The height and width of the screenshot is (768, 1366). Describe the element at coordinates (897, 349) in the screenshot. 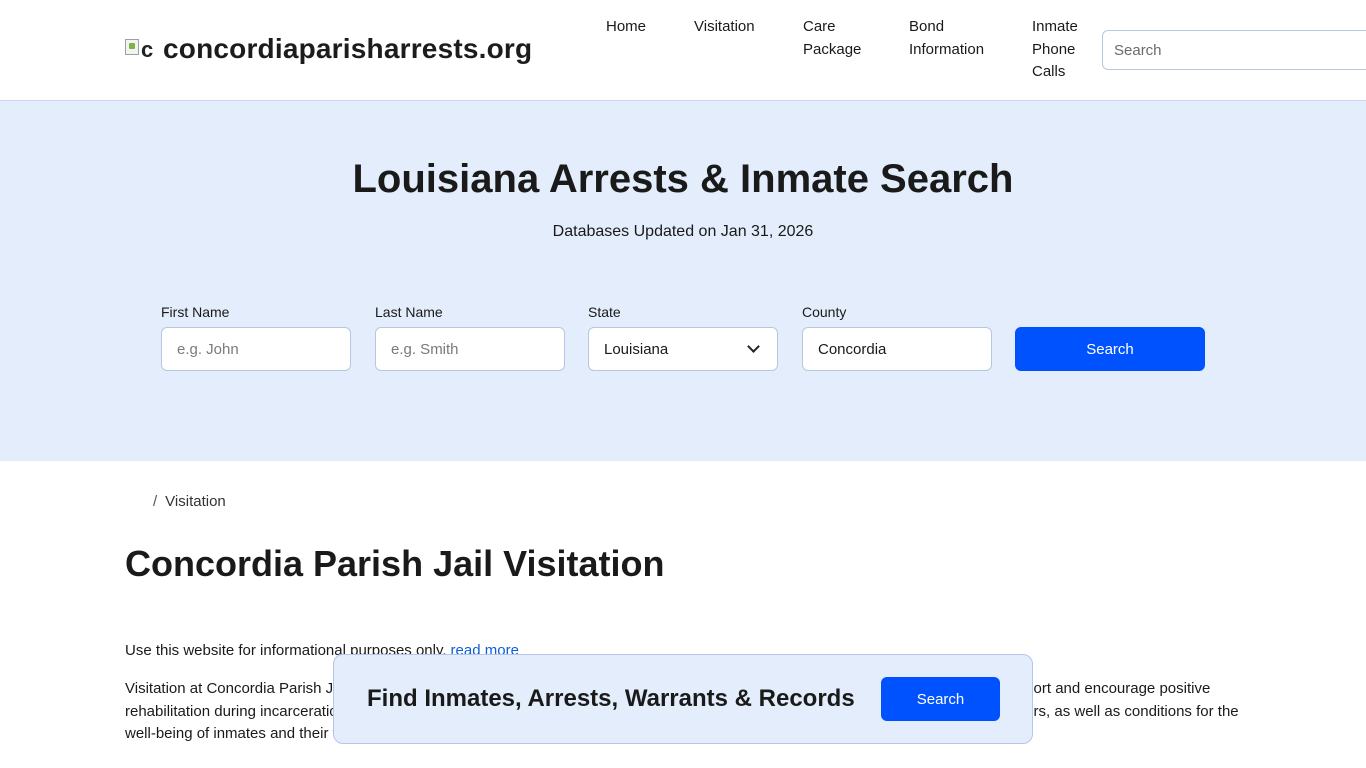

I see `county-input` at that location.